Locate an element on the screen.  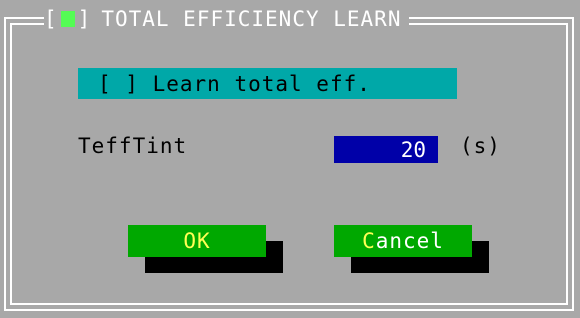
teff-tint-input is located at coordinates (386, 149).